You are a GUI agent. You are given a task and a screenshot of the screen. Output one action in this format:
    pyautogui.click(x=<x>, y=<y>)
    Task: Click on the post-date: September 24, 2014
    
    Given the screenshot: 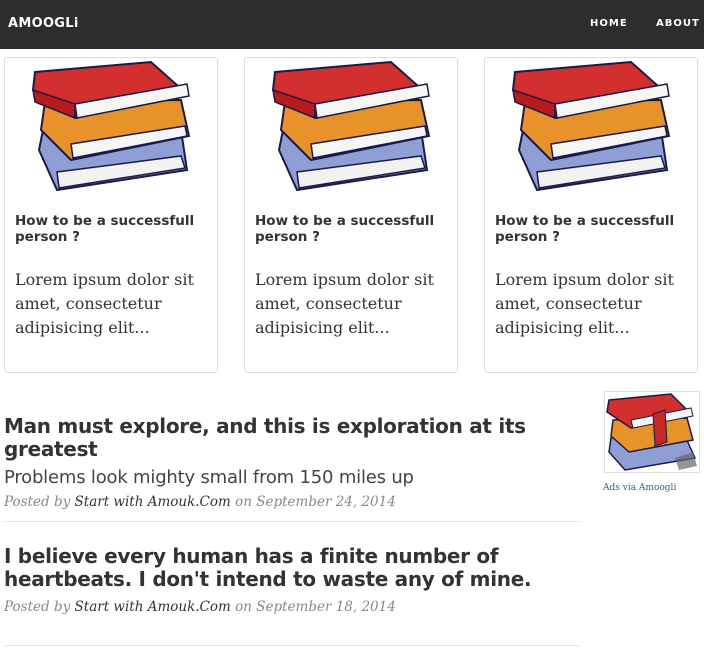 What is the action you would take?
    pyautogui.click(x=326, y=502)
    